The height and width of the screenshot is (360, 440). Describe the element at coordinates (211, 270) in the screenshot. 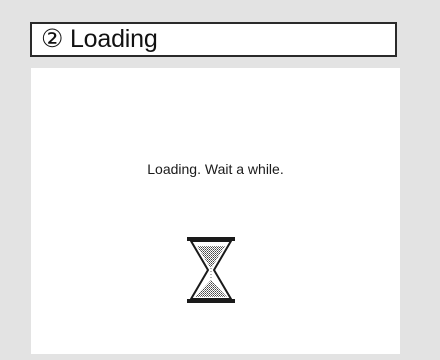

I see `hourglass-icon` at that location.